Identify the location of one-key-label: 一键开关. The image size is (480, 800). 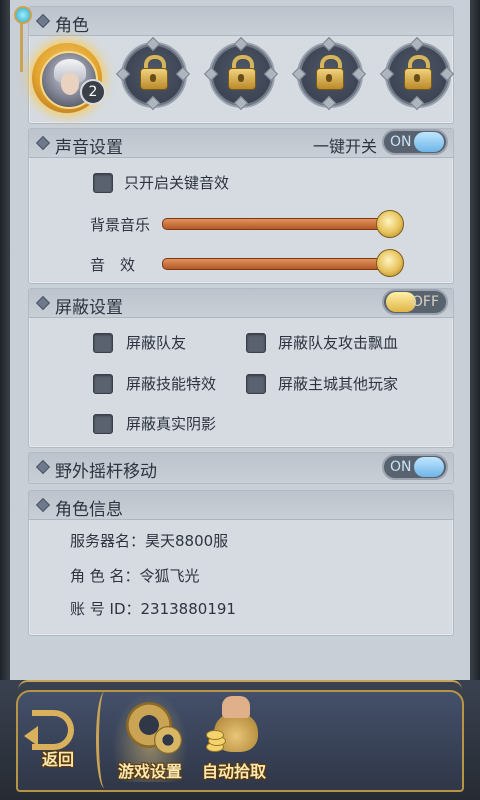
(344, 146).